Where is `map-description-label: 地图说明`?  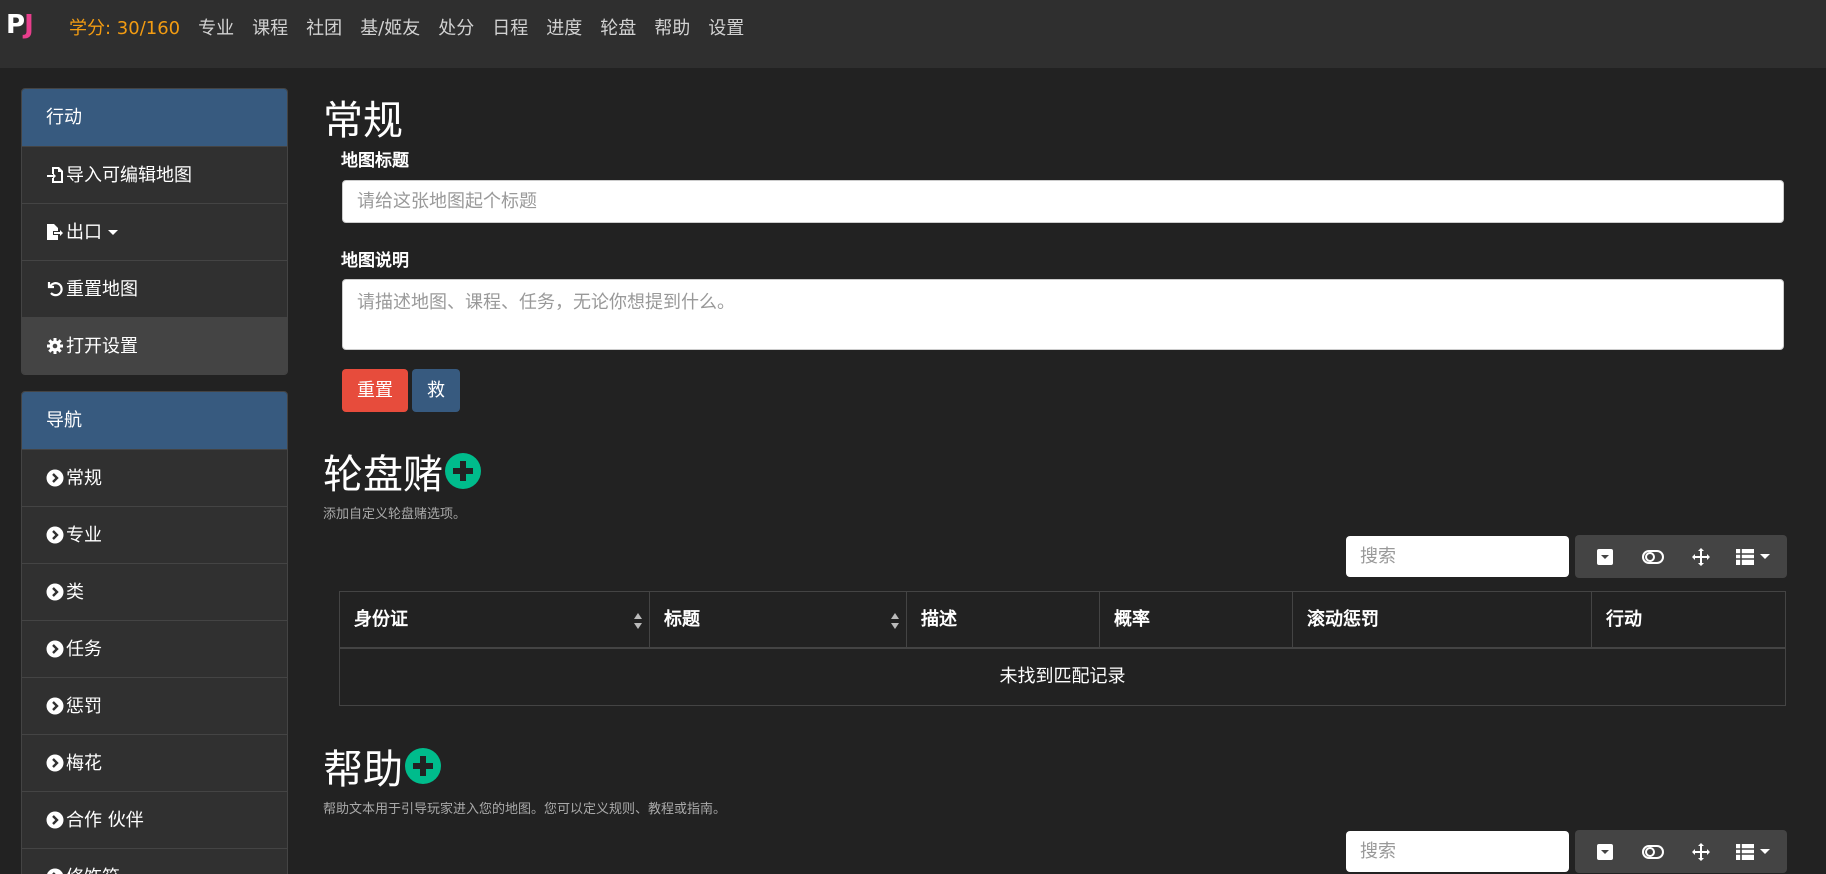
map-description-label: 地图说明 is located at coordinates (375, 261).